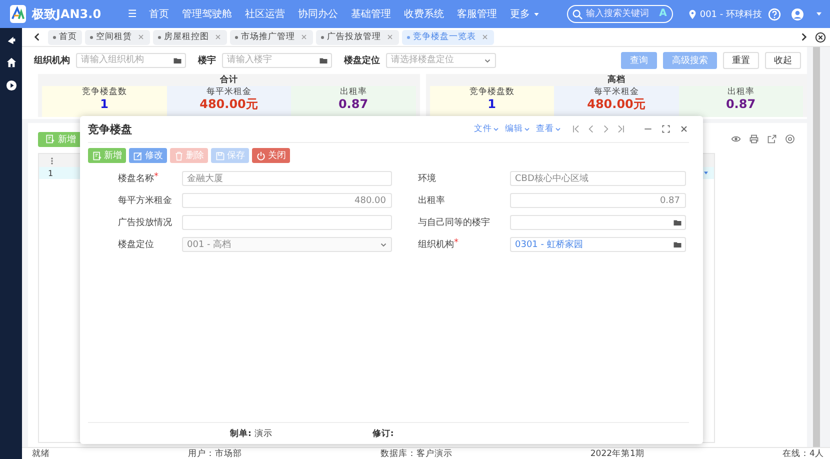 The width and height of the screenshot is (830, 459). What do you see at coordinates (663, 13) in the screenshot?
I see `input-mode-label: A` at bounding box center [663, 13].